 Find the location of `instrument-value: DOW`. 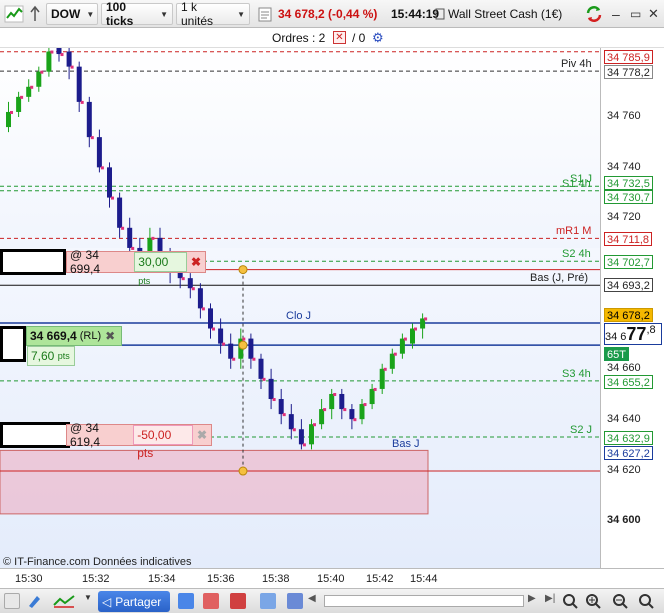

instrument-value: DOW is located at coordinates (66, 14).